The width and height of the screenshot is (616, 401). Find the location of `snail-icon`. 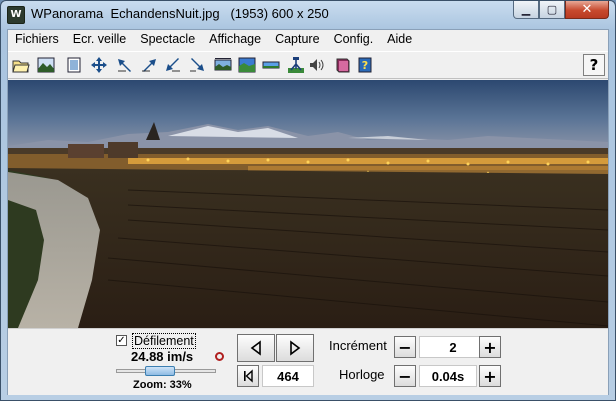

snail-icon is located at coordinates (219, 356).